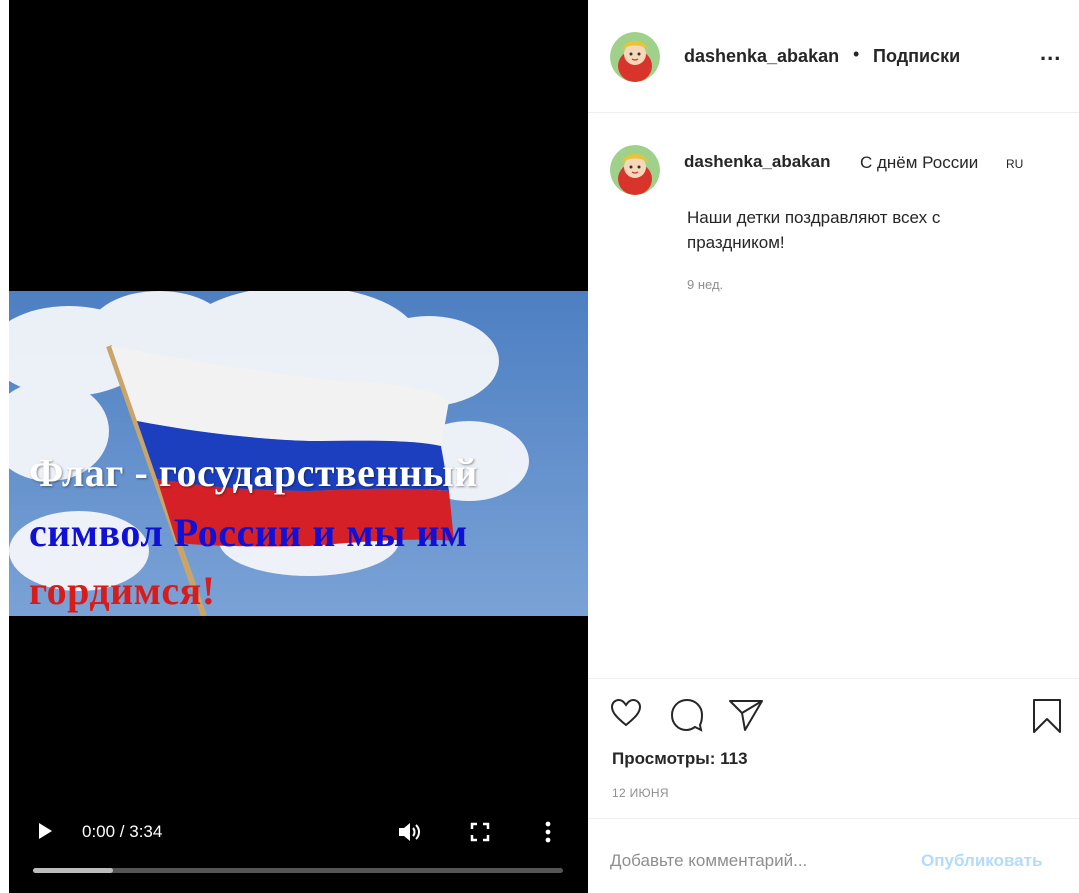 The width and height of the screenshot is (1079, 893). I want to click on caption-timestamp: 9 нед., so click(705, 284).